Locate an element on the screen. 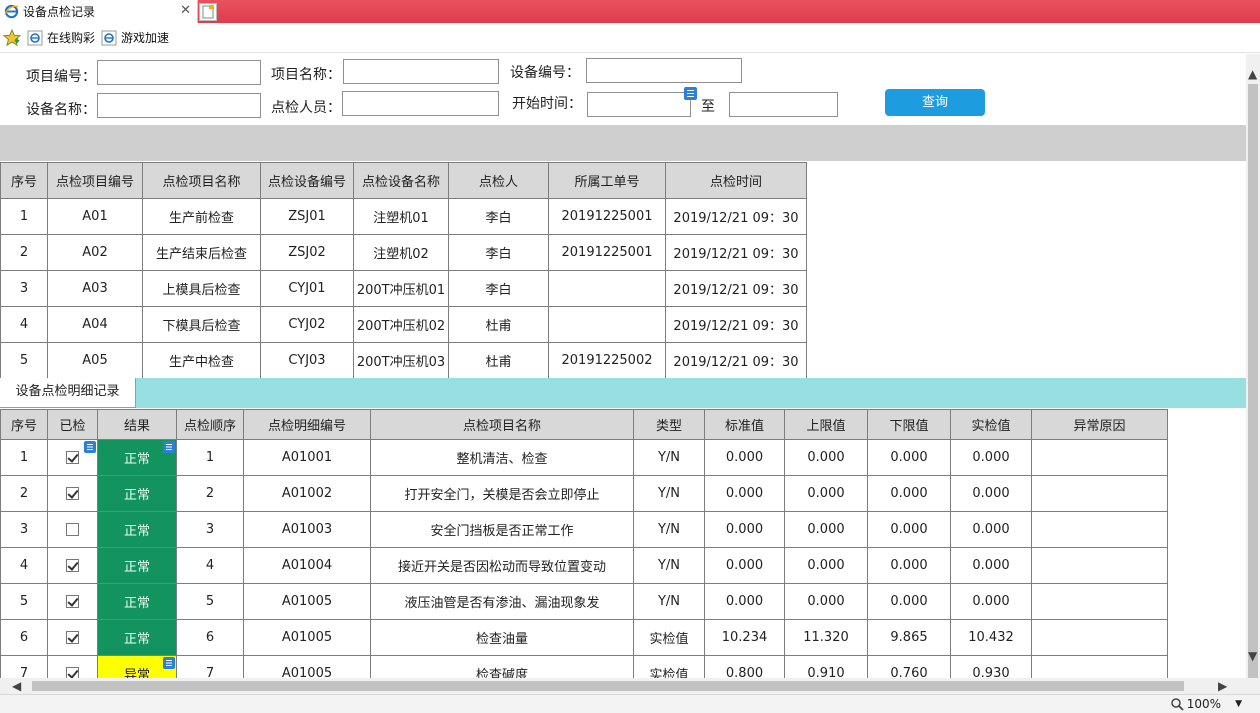 This screenshot has height=713, width=1260. table-cell: 20191225001 is located at coordinates (607, 252).